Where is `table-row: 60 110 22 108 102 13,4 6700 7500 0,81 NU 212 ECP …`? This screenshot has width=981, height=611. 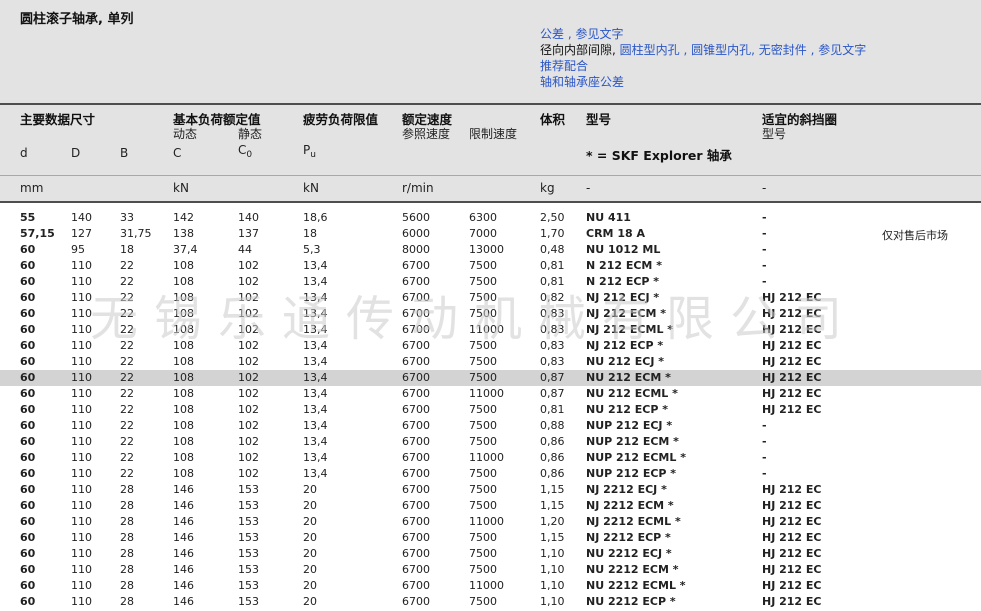
table-row: 60 110 22 108 102 13,4 6700 7500 0,81 NU 212 ECP … is located at coordinates (490, 410).